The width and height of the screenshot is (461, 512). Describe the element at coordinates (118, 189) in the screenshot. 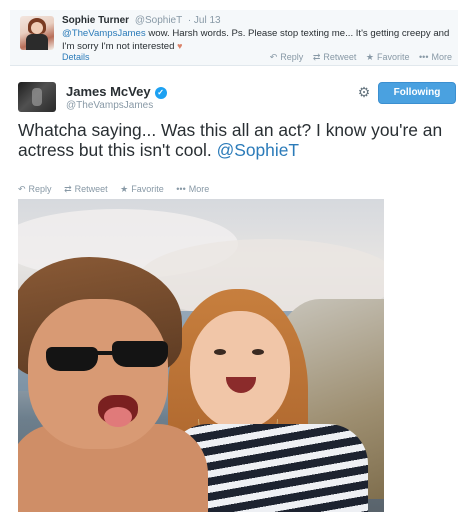

I see `tweet-actions: ↶ Reply ⇄ Retweet ★ Favorite ••• More` at that location.